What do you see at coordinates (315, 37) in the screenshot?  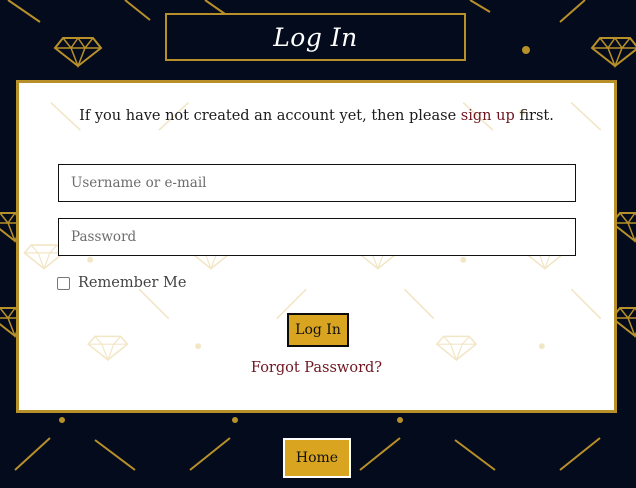 I see `page-title: Log In` at bounding box center [315, 37].